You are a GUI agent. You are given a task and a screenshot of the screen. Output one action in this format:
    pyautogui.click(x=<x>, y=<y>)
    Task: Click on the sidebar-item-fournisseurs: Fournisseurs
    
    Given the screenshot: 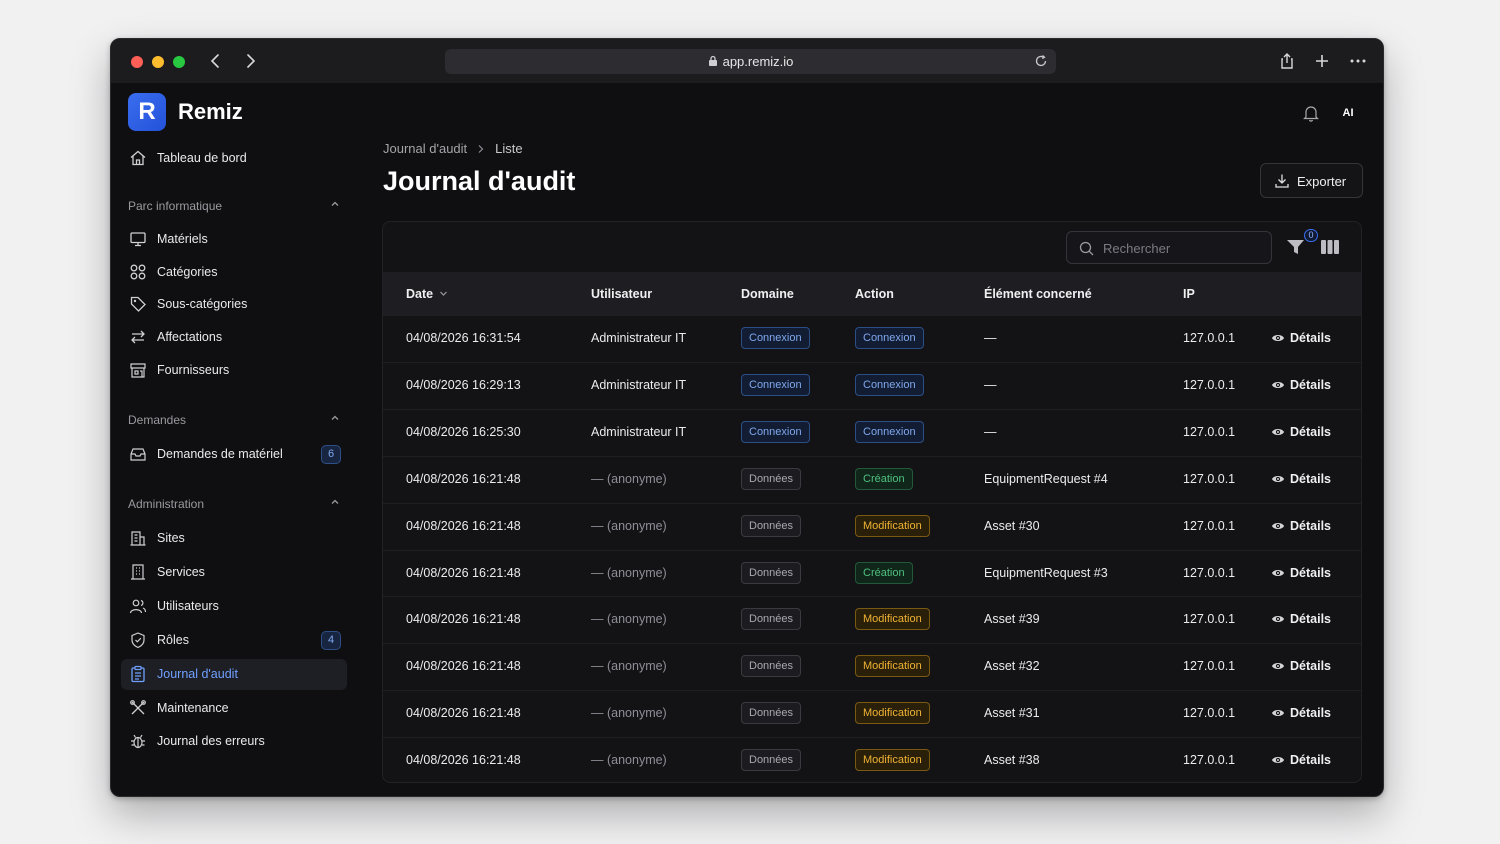 What is the action you would take?
    pyautogui.click(x=234, y=370)
    